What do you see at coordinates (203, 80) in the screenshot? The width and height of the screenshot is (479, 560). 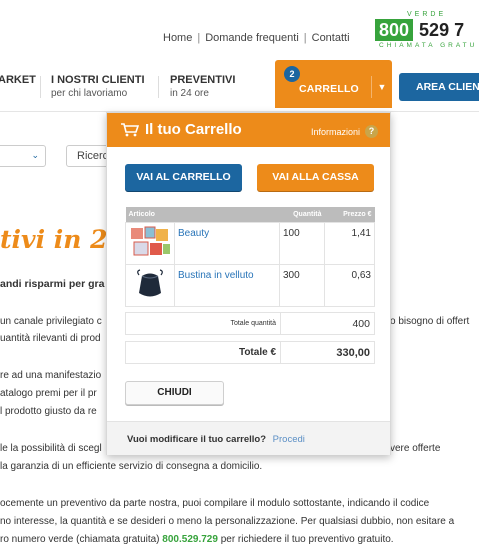 I see `nav-item-label: PREVENTIVI` at bounding box center [203, 80].